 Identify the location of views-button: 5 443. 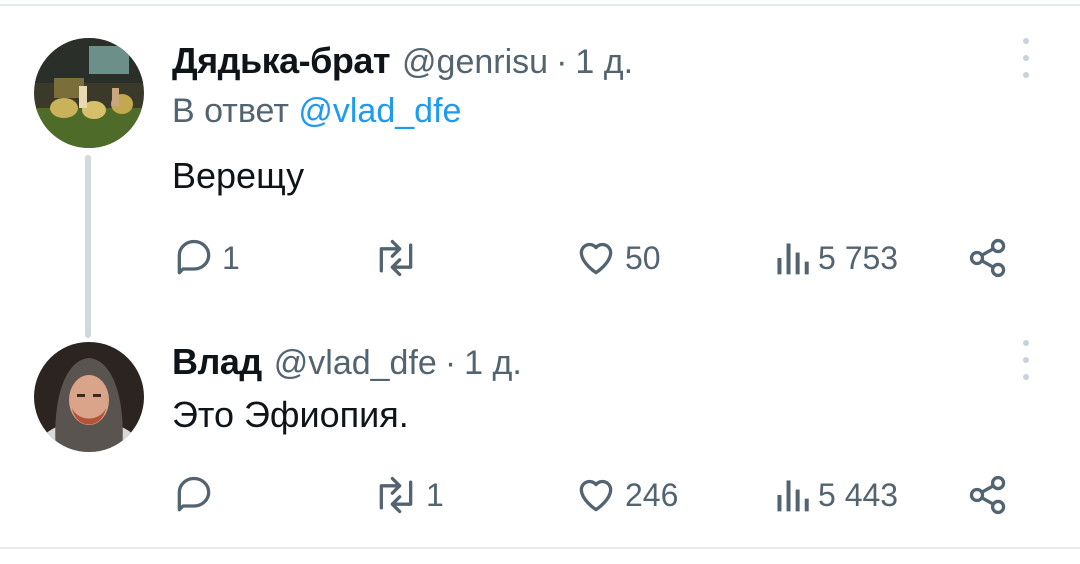
(835, 495).